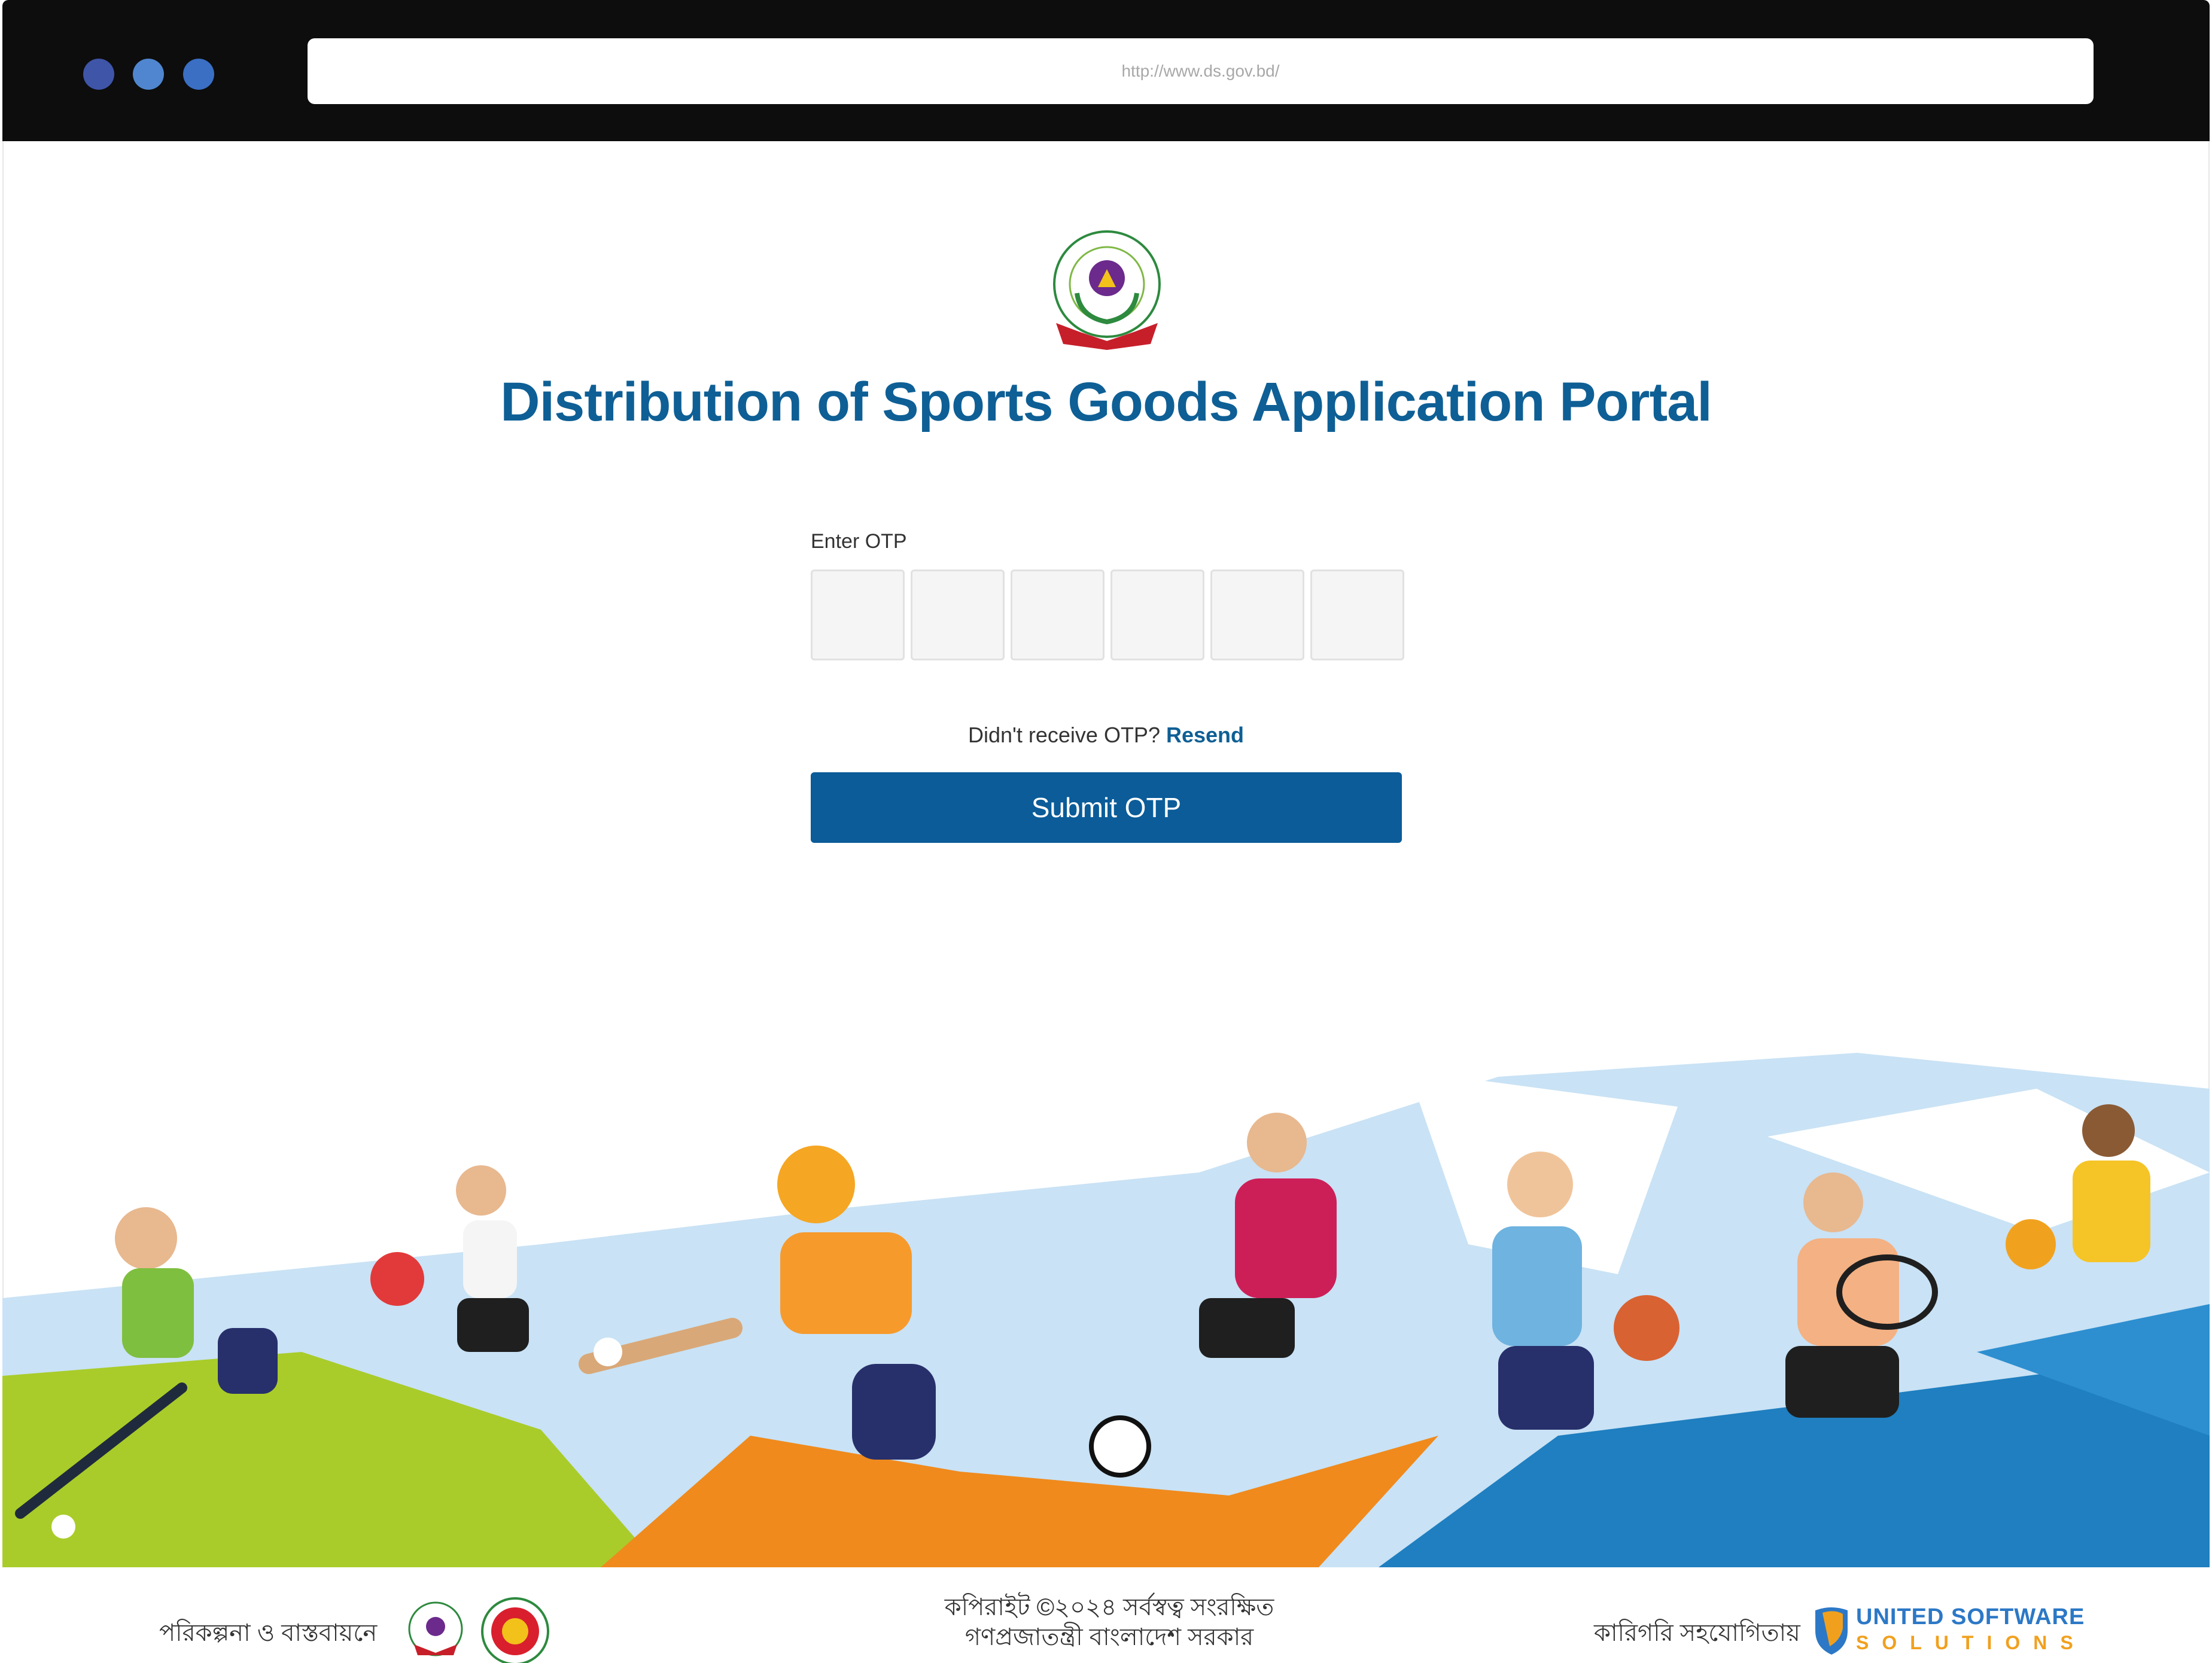  I want to click on resend-link: Resend, so click(1205, 735).